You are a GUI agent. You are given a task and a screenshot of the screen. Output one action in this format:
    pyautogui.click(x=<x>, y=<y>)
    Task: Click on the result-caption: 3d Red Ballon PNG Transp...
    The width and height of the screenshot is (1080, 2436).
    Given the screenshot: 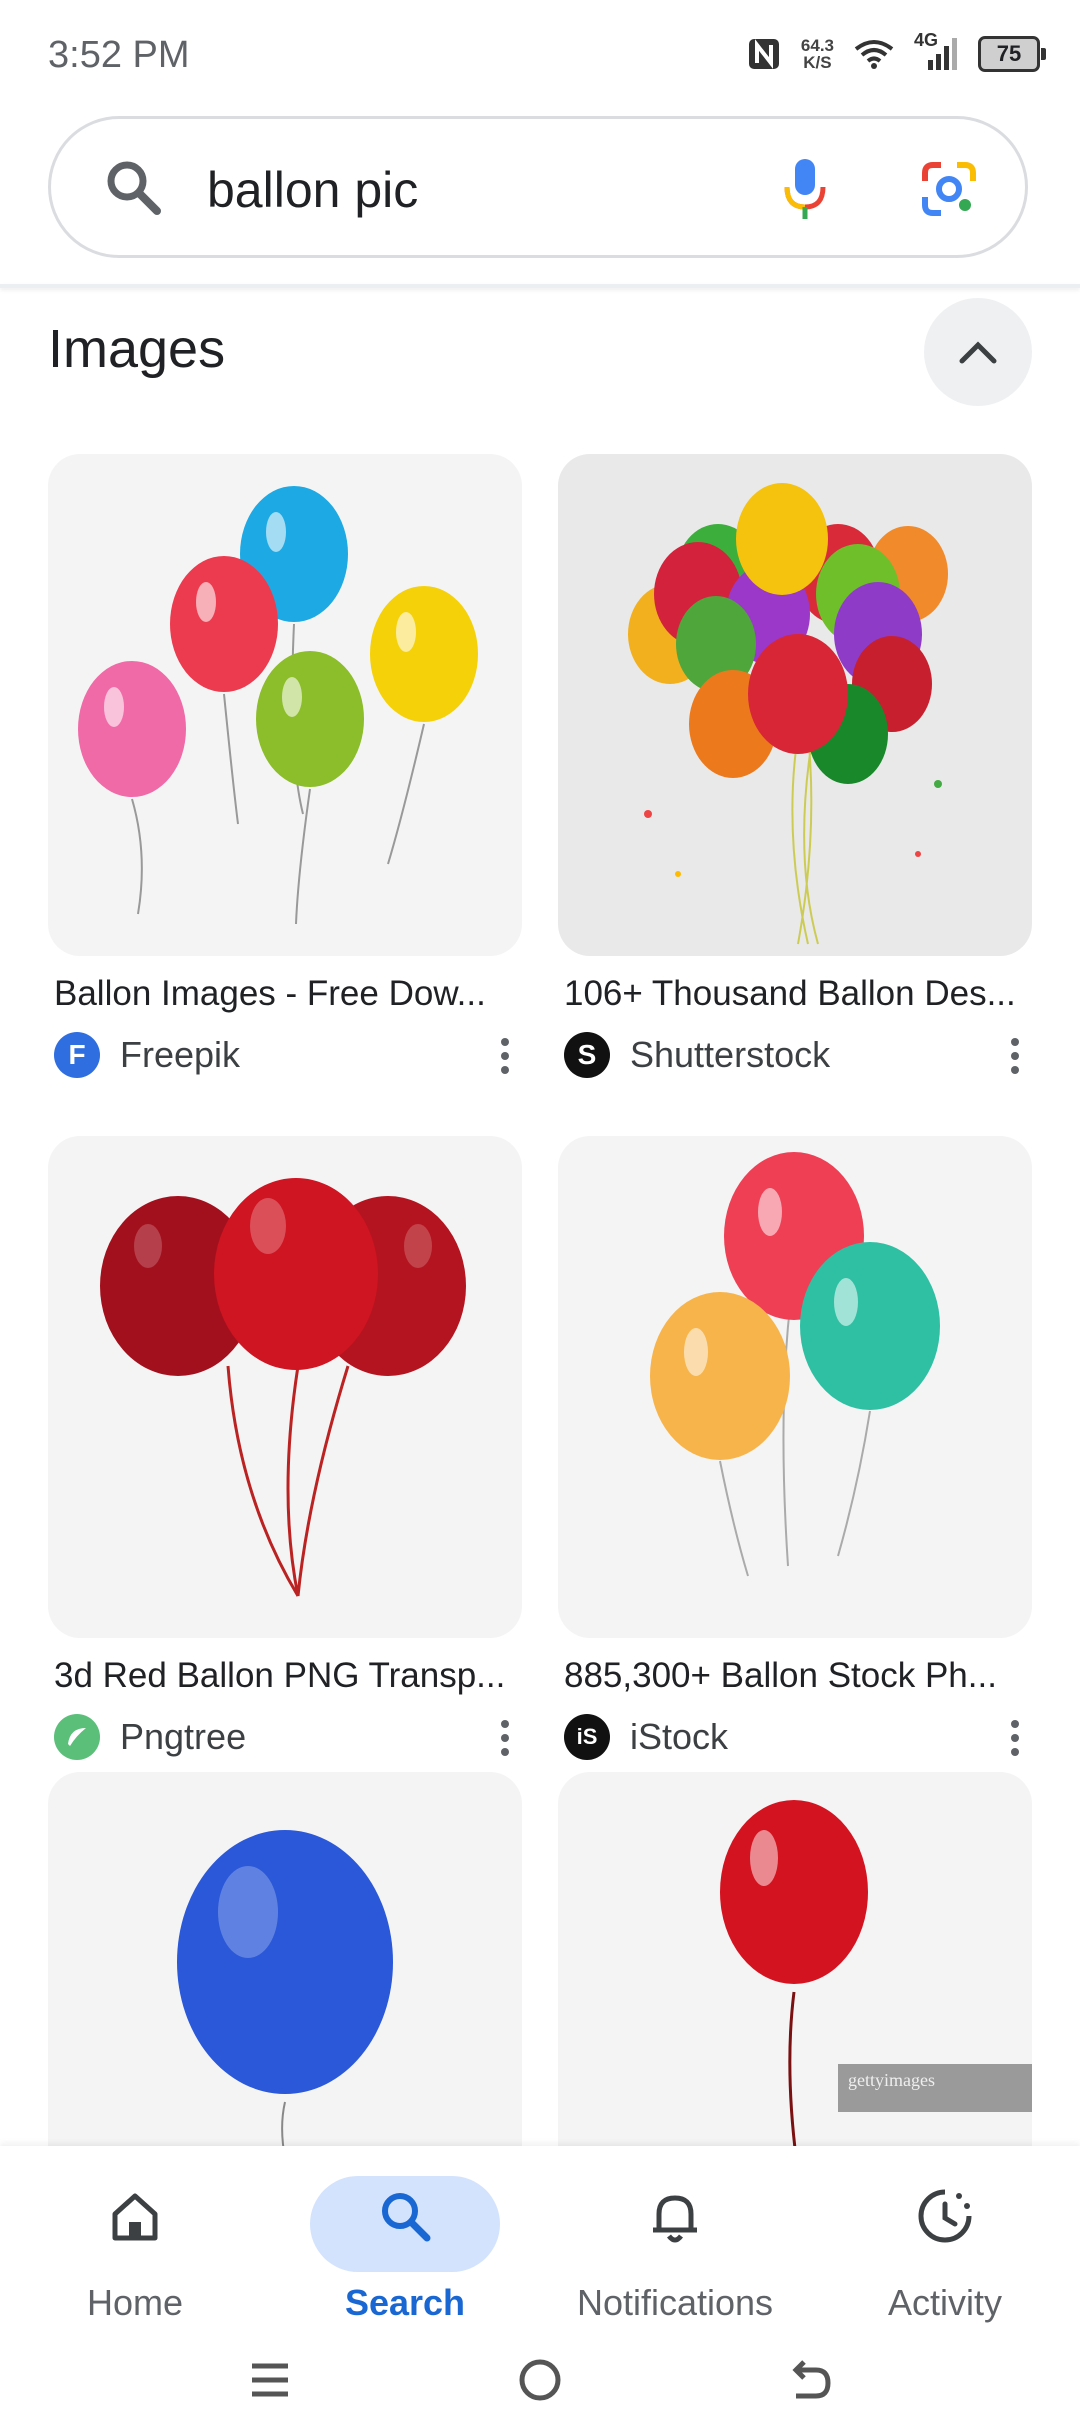 What is the action you would take?
    pyautogui.click(x=289, y=1676)
    